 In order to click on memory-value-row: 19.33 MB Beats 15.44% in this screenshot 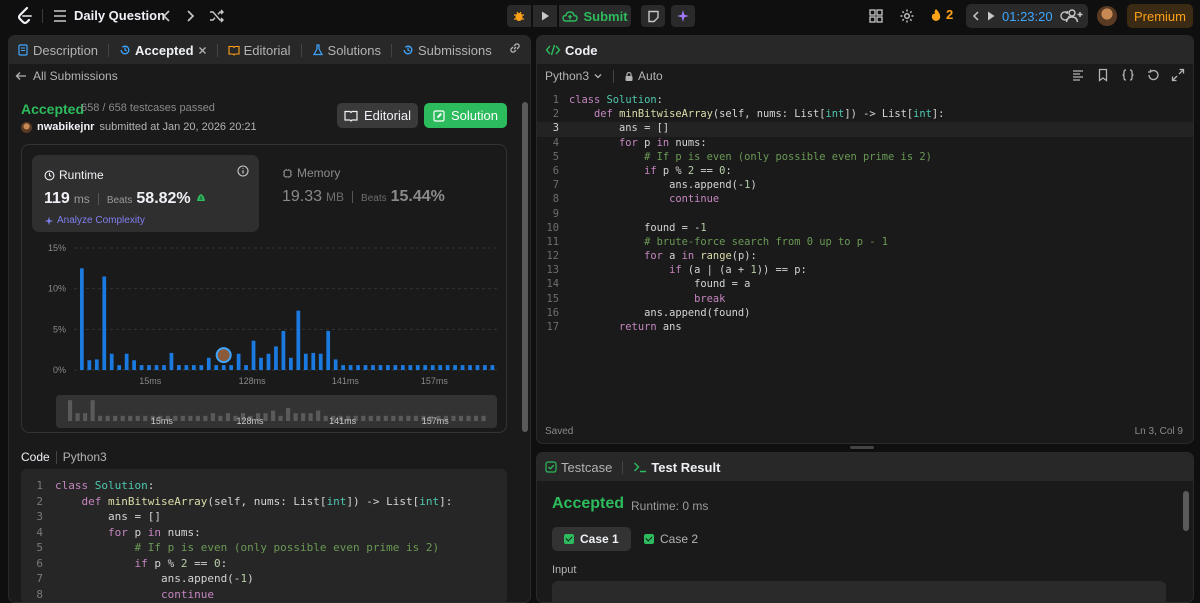, I will do `click(363, 197)`.